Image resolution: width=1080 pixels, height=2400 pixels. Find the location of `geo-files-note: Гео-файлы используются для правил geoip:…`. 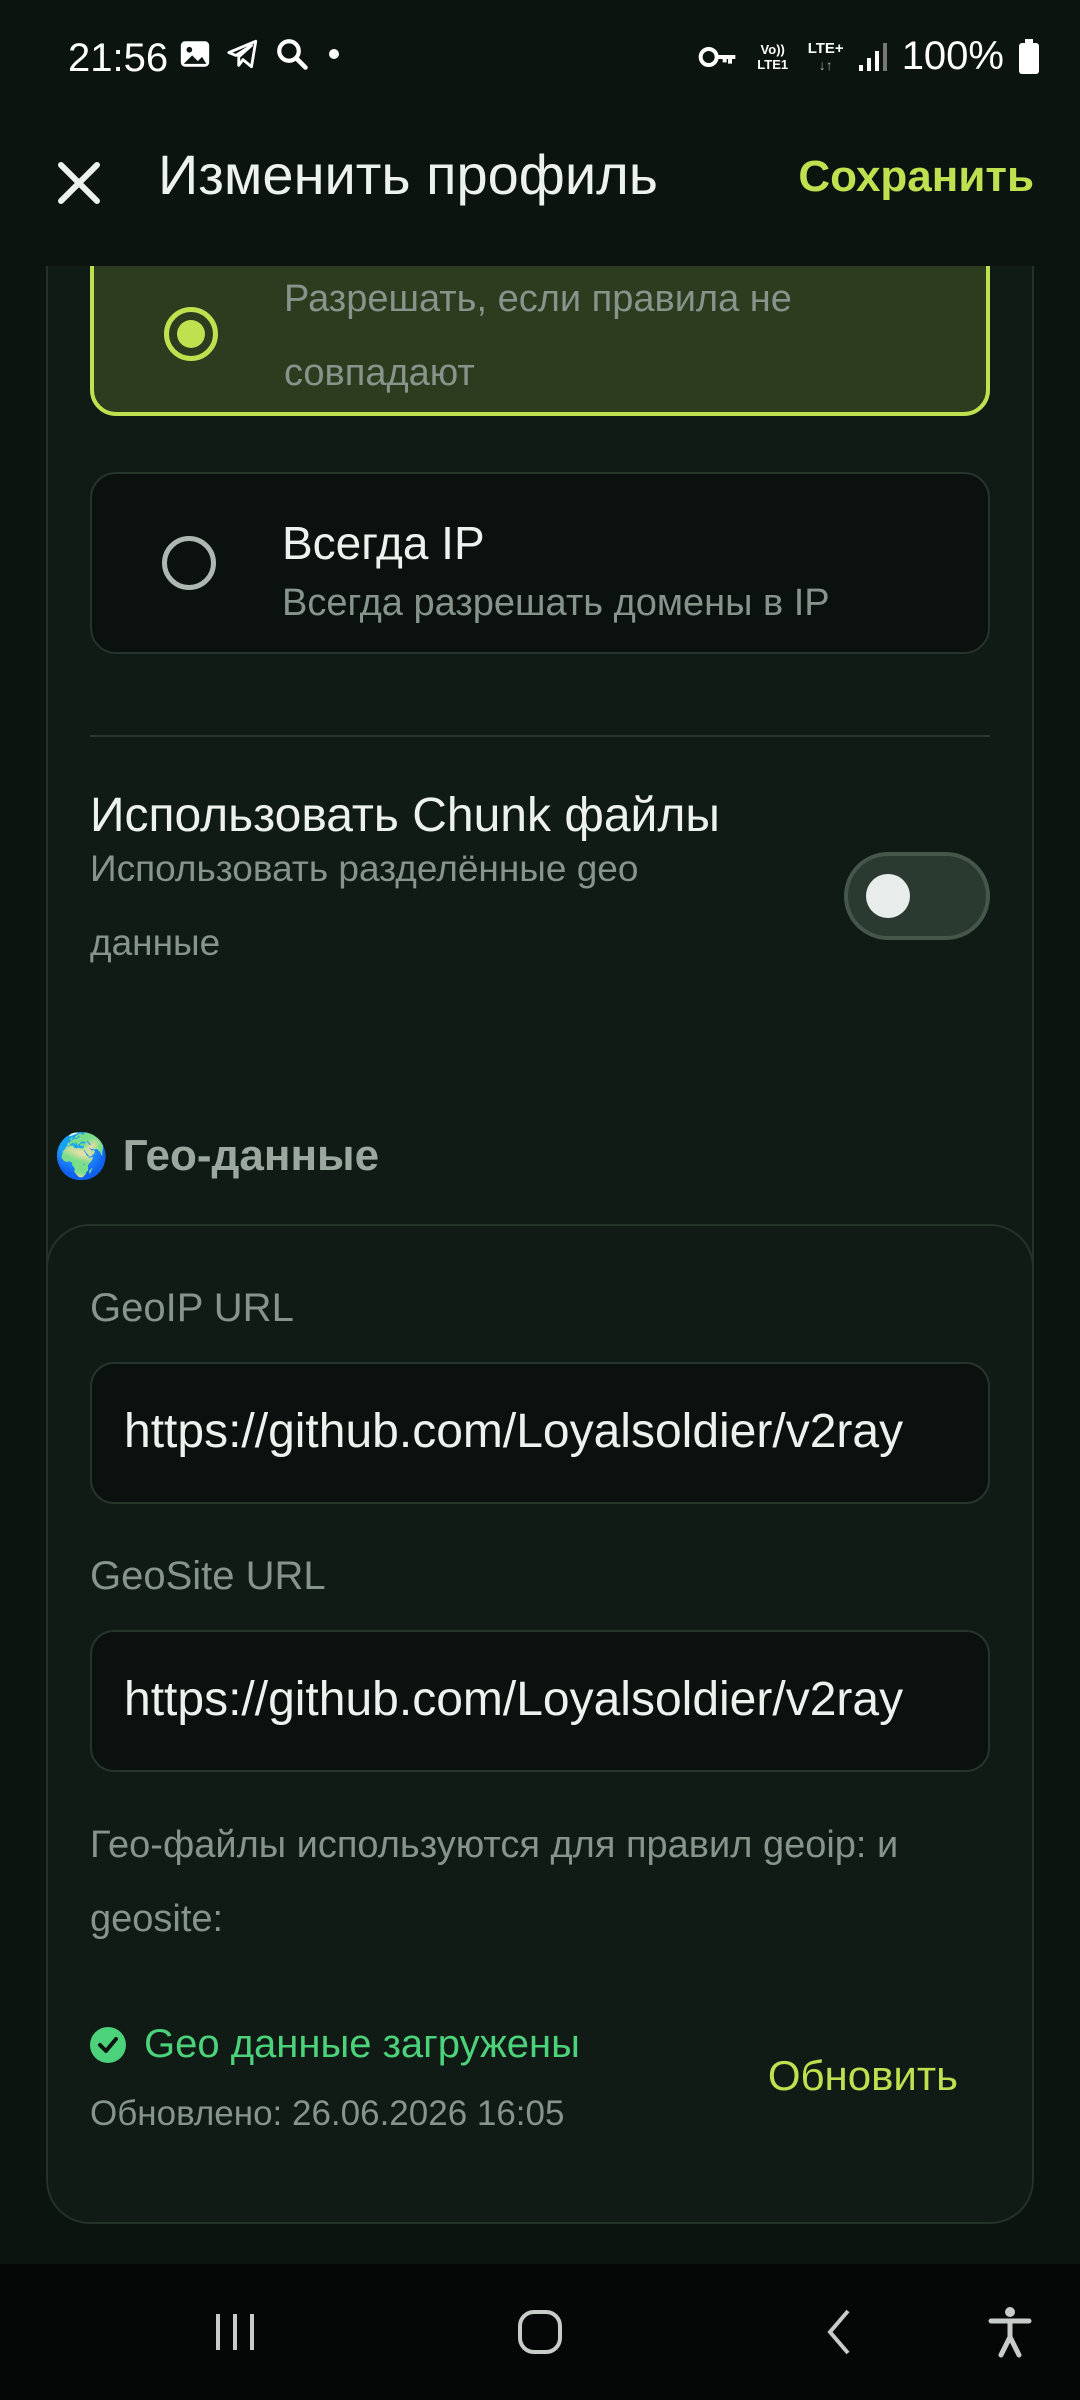

geo-files-note: Гео-файлы используются для правил geoip:… is located at coordinates (494, 1882).